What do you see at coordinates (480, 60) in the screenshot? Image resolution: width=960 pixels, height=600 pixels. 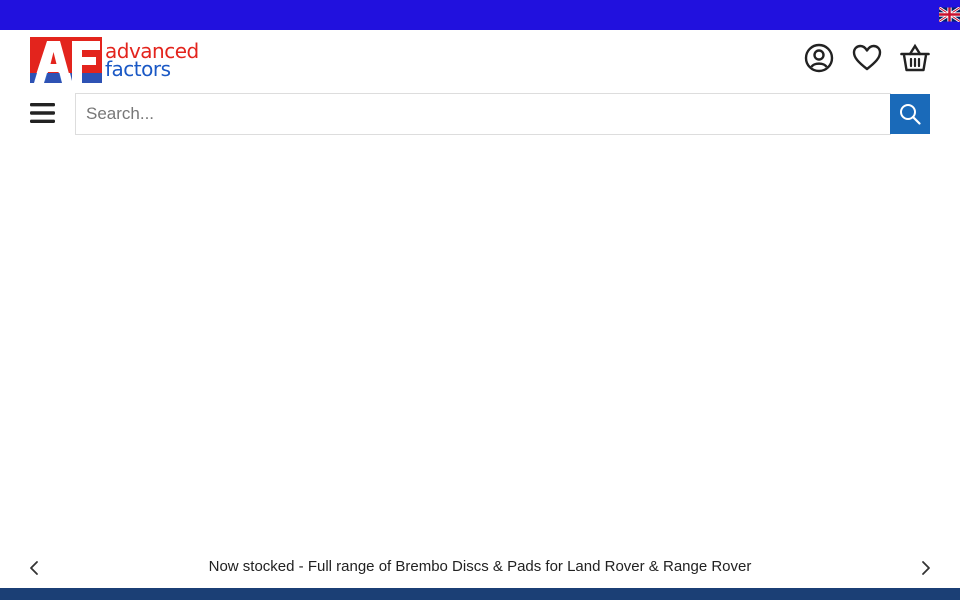 I see `site-header: advanced factors` at bounding box center [480, 60].